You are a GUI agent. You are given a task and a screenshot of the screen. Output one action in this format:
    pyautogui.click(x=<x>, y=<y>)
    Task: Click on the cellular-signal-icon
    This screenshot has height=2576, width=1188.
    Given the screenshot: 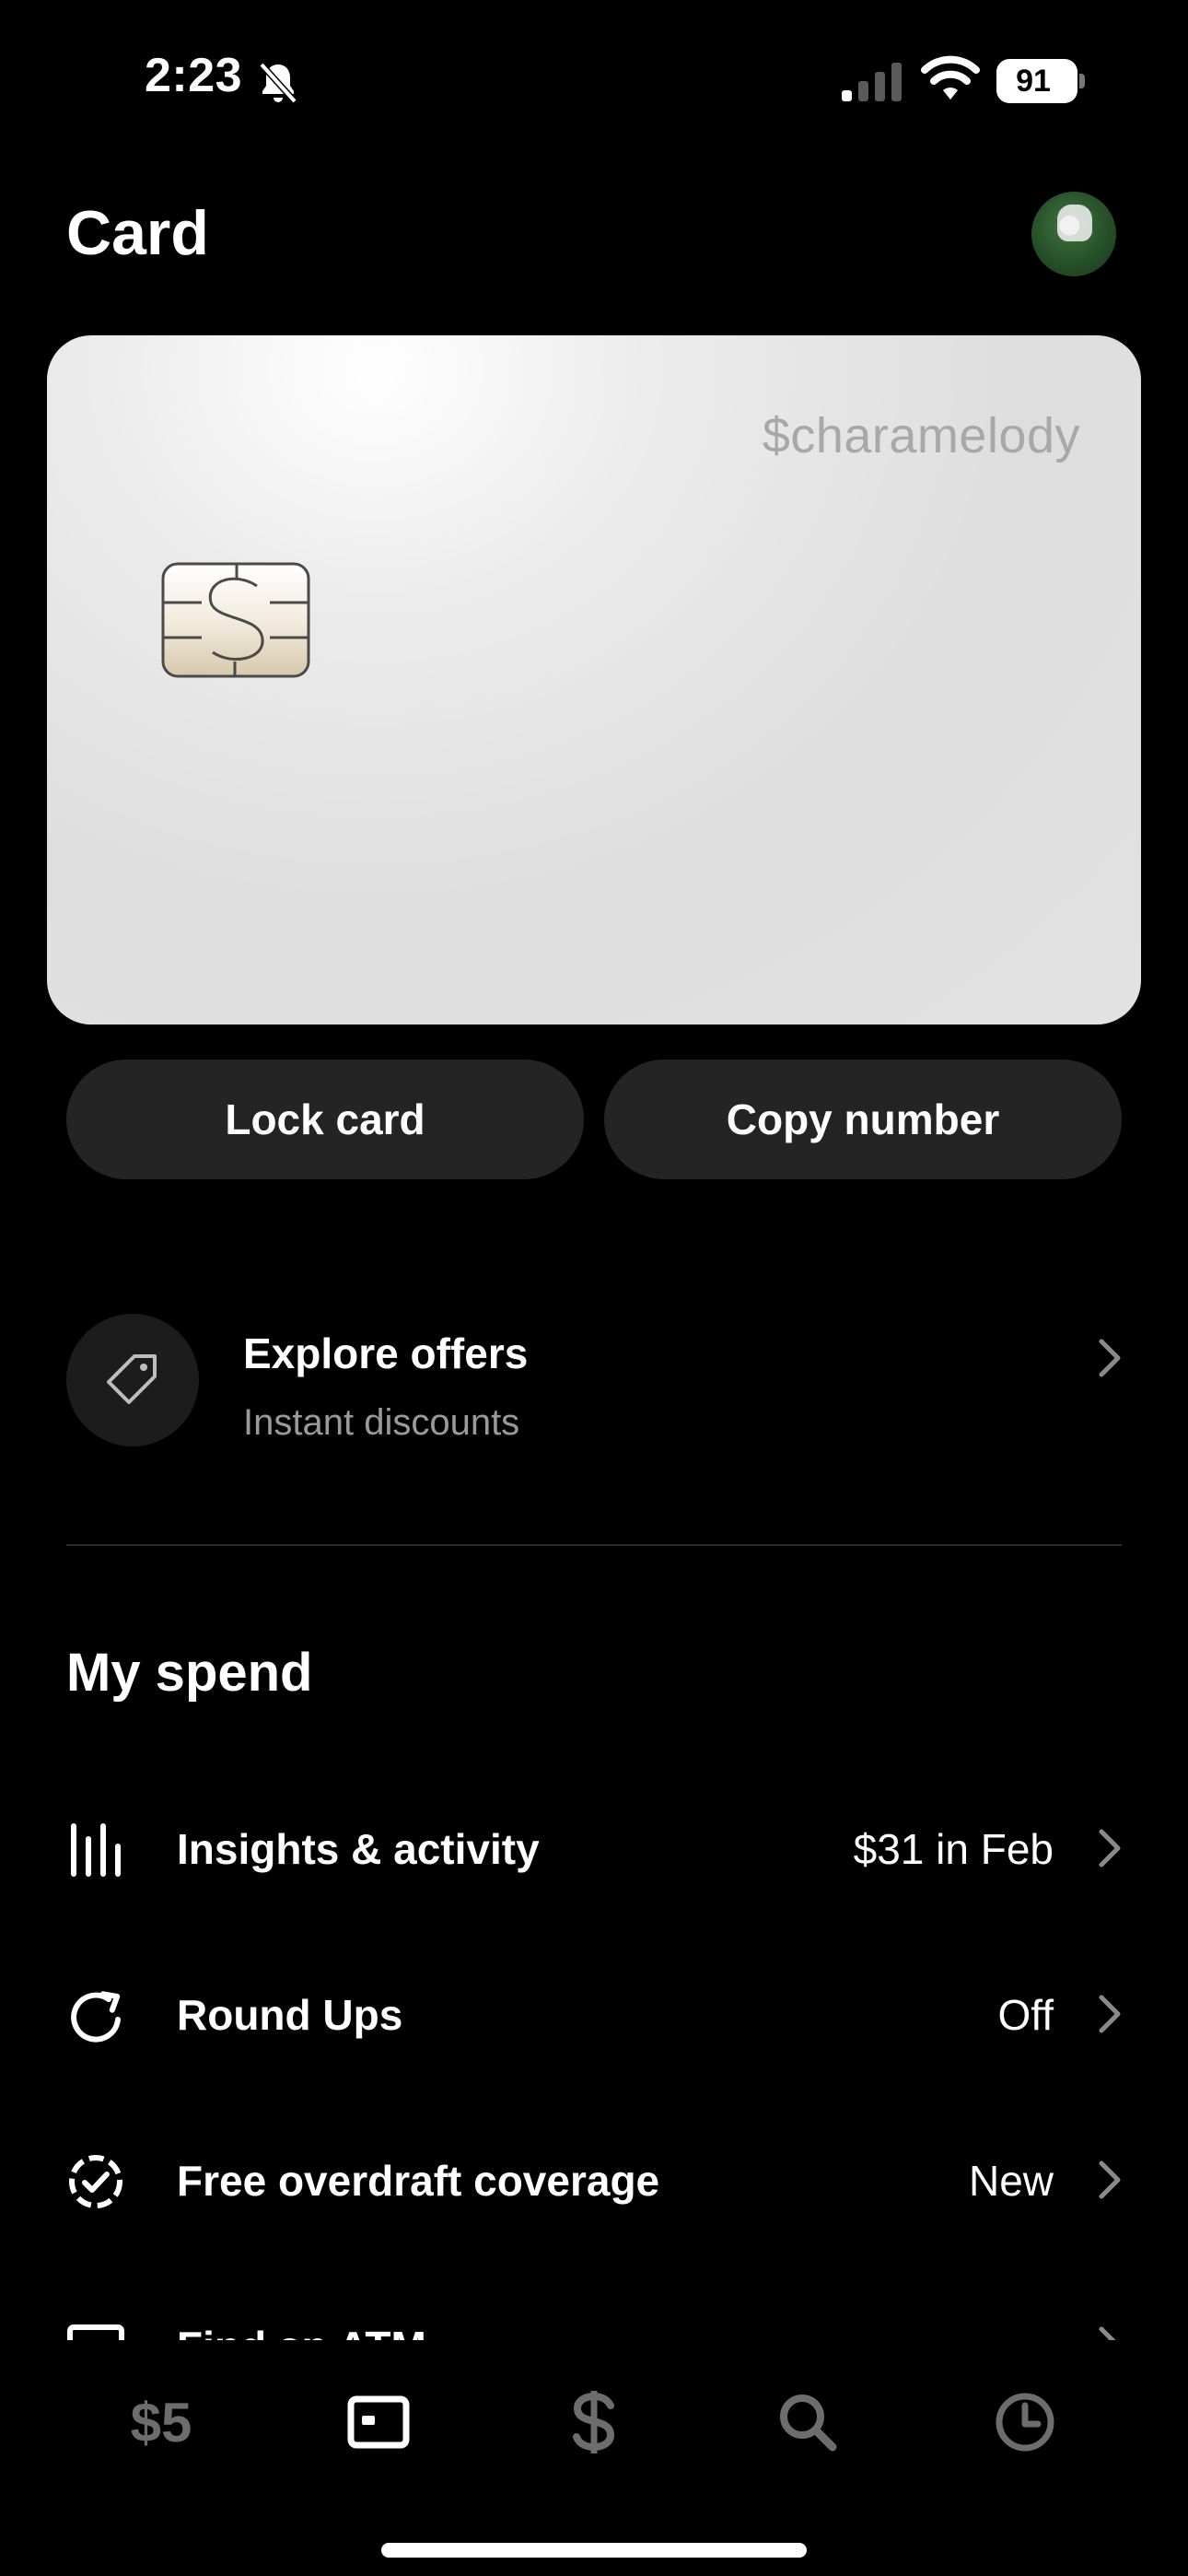 What is the action you would take?
    pyautogui.click(x=872, y=82)
    